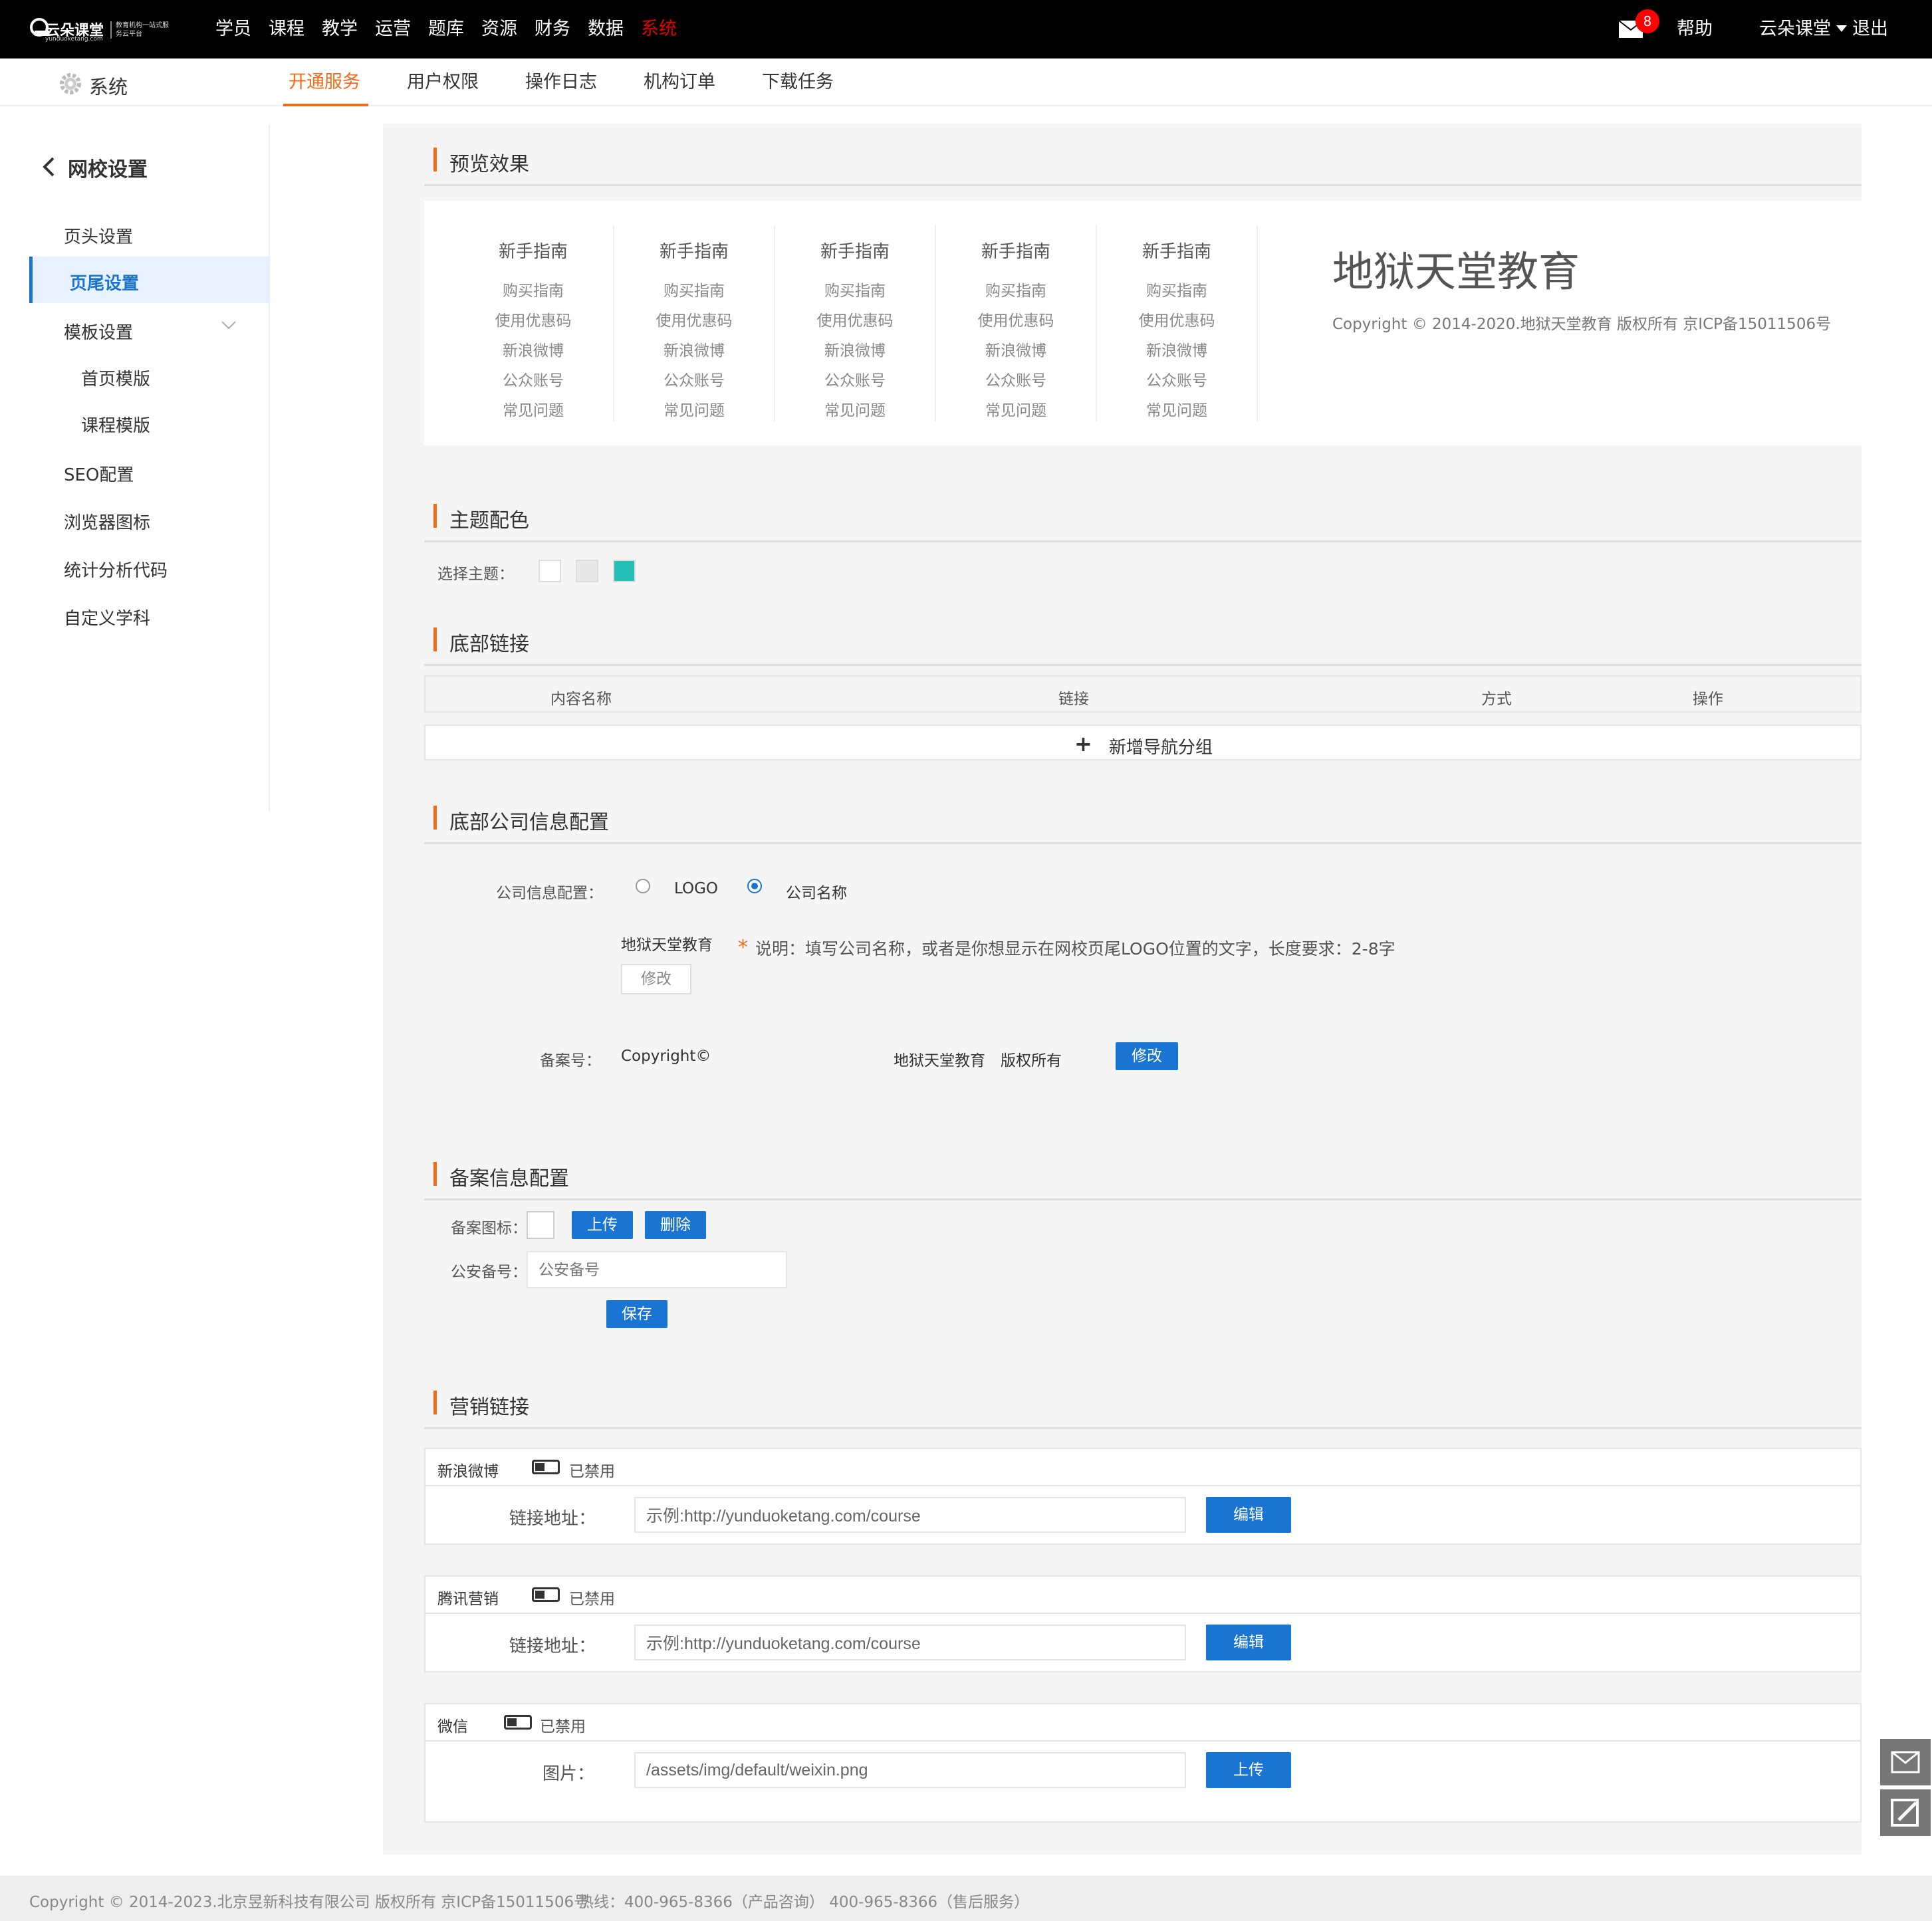 The width and height of the screenshot is (1932, 1921). Describe the element at coordinates (108, 167) in the screenshot. I see `sidebar-back-label: 网校设置` at that location.